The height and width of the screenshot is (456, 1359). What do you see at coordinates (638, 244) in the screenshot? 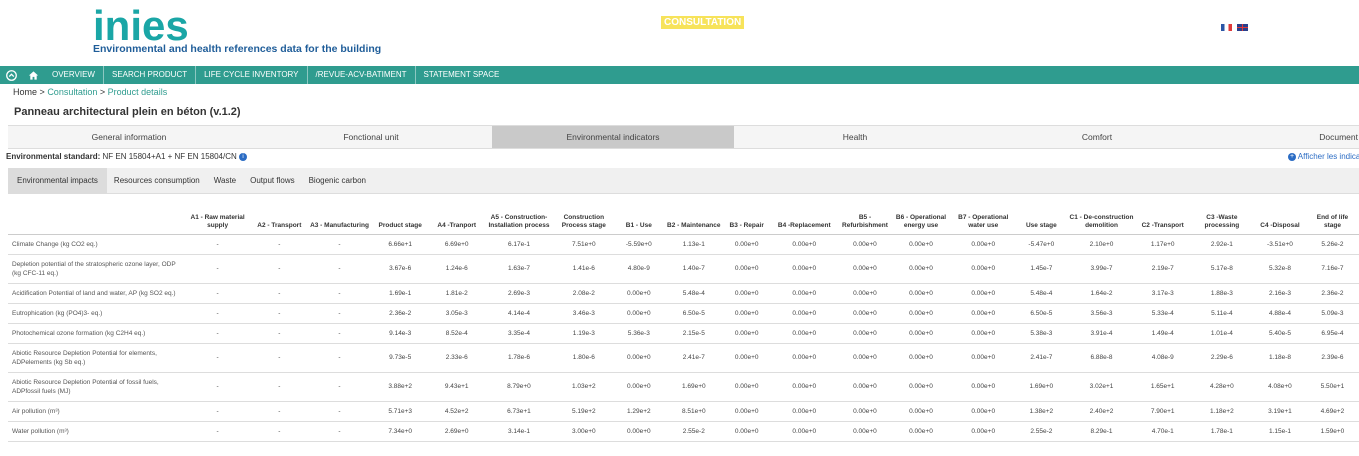
I see `table-cell: -5.59e+0` at bounding box center [638, 244].